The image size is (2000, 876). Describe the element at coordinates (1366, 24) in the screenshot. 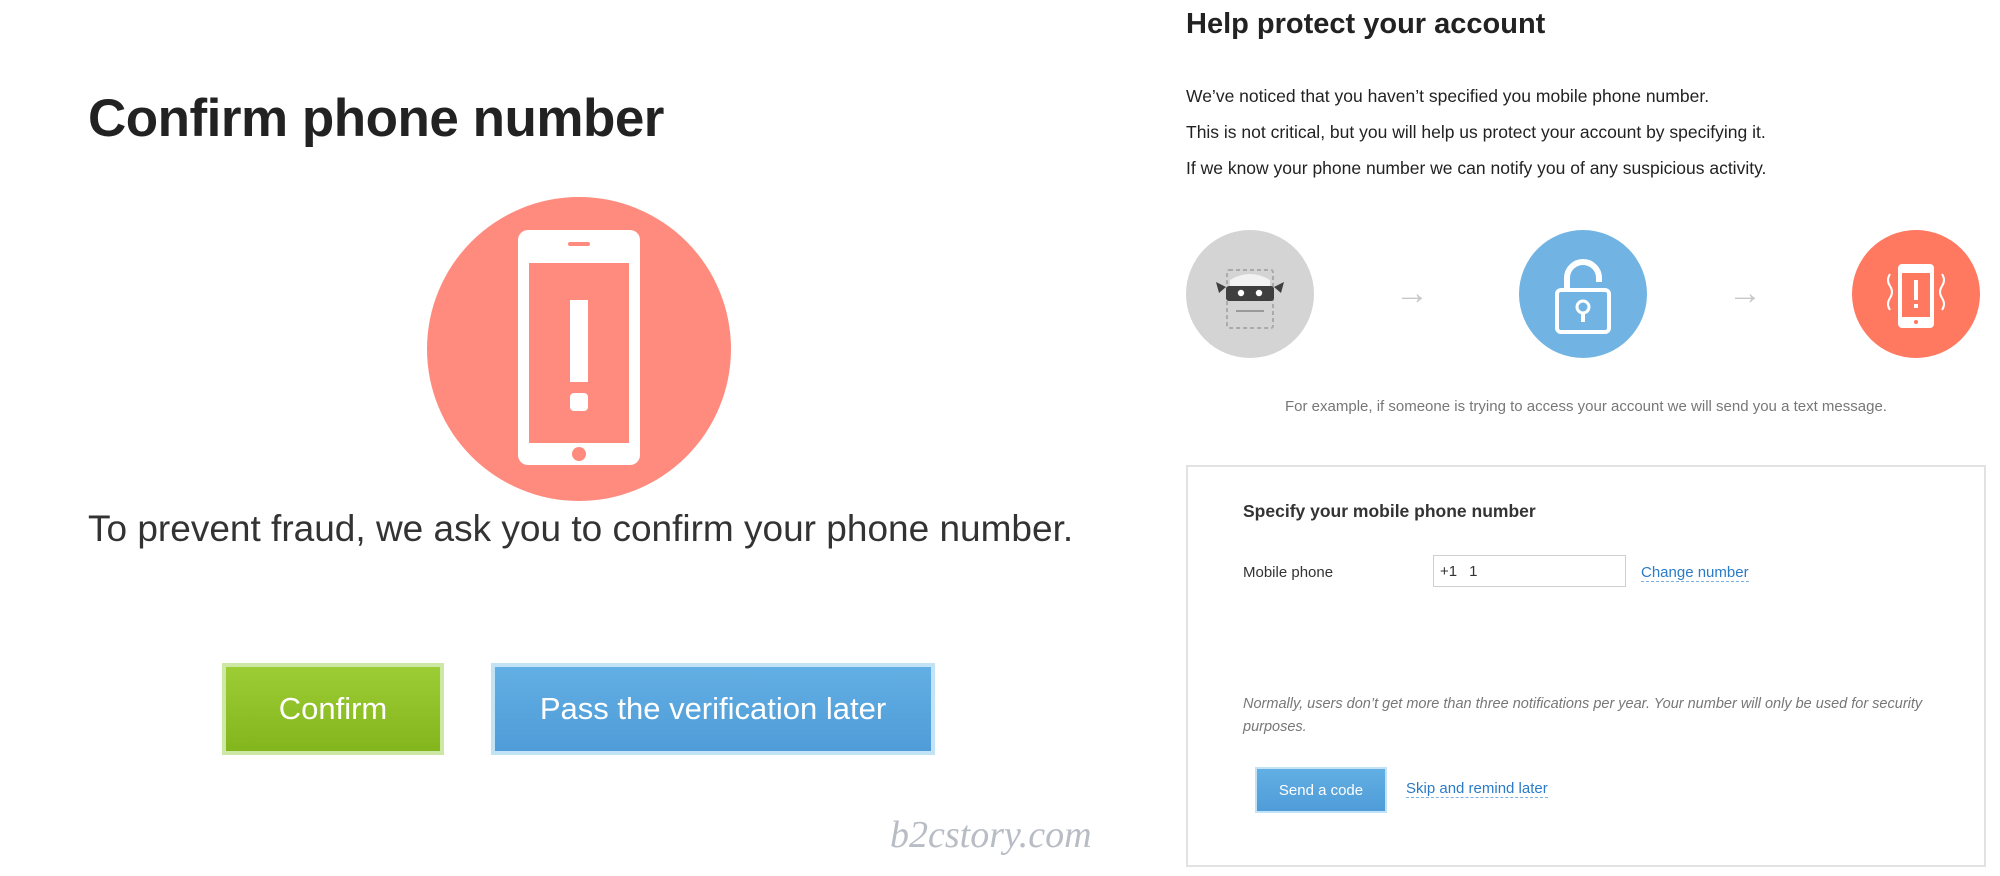

I see `help-protect-title: Help protect your account` at that location.